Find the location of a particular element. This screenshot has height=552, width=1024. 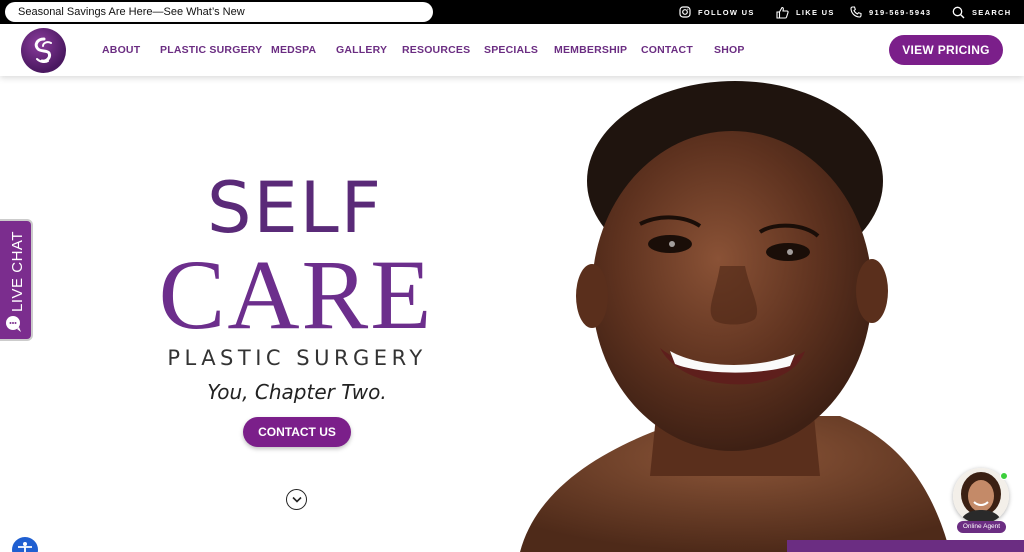

nav-plastic-surgery: PLASTIC SURGERY is located at coordinates (211, 50).